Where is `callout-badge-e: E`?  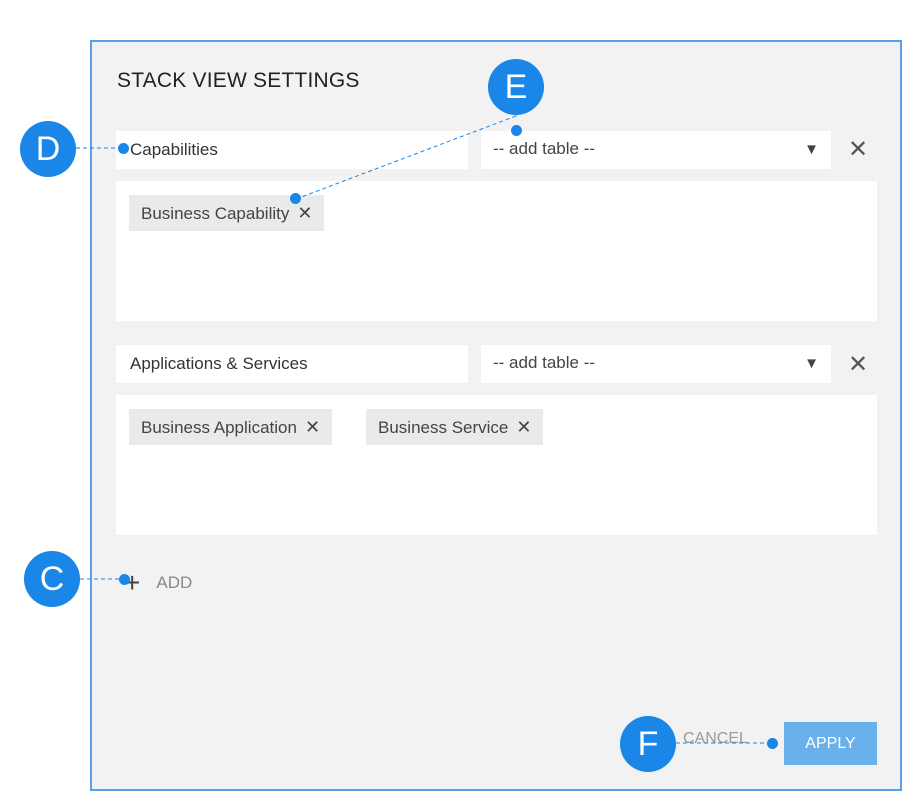 callout-badge-e: E is located at coordinates (516, 87).